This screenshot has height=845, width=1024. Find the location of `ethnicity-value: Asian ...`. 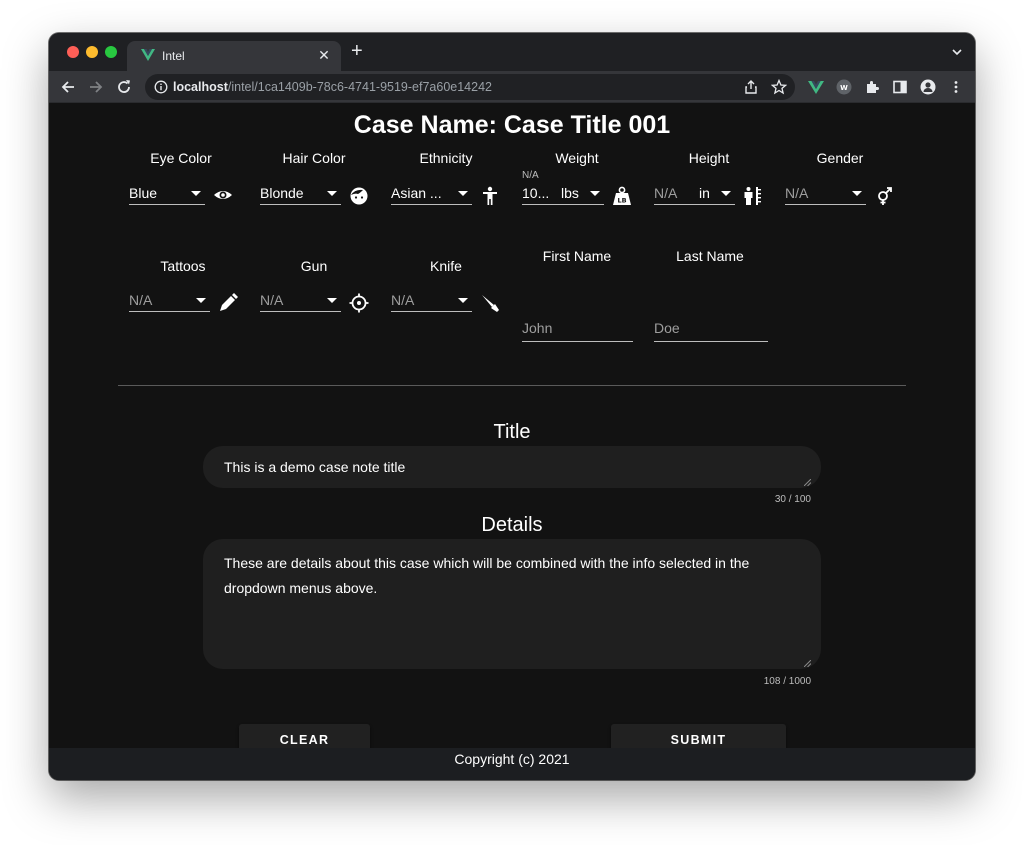

ethnicity-value: Asian ... is located at coordinates (416, 193).